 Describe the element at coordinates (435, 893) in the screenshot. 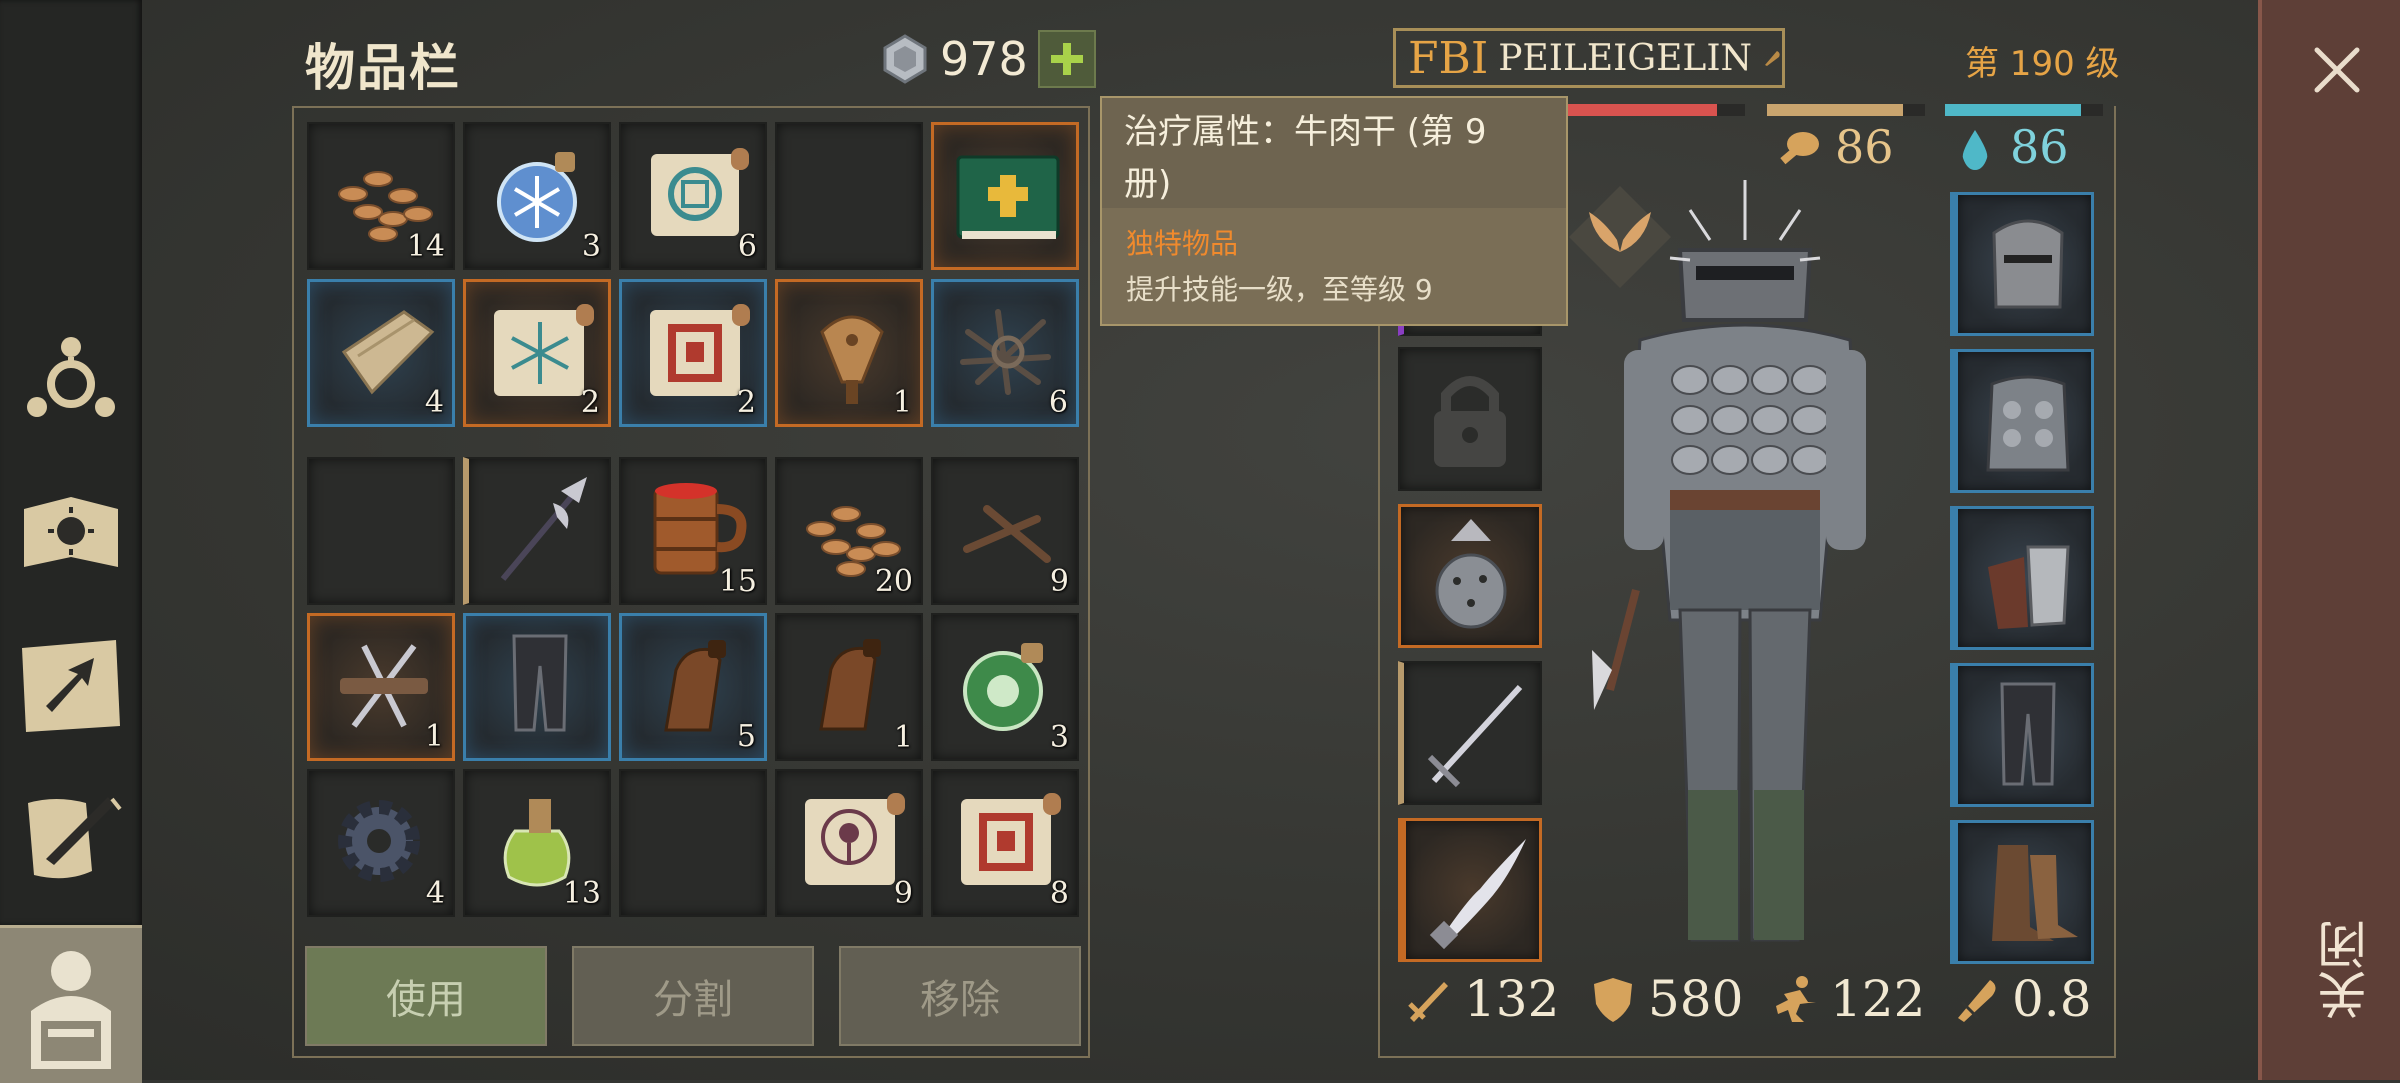

I see `item-count: 4` at that location.